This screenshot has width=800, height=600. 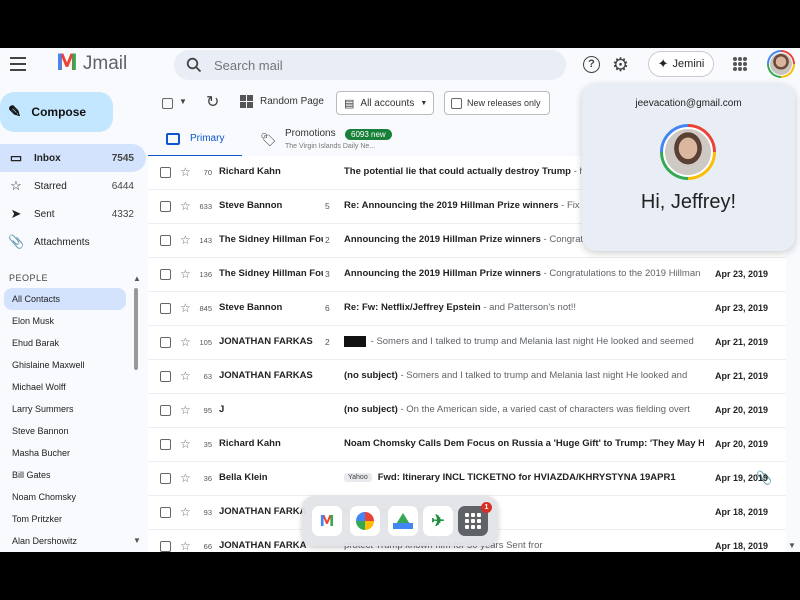 I want to click on sidebar-item-starred: ☆ Starred 6444, so click(x=73, y=186).